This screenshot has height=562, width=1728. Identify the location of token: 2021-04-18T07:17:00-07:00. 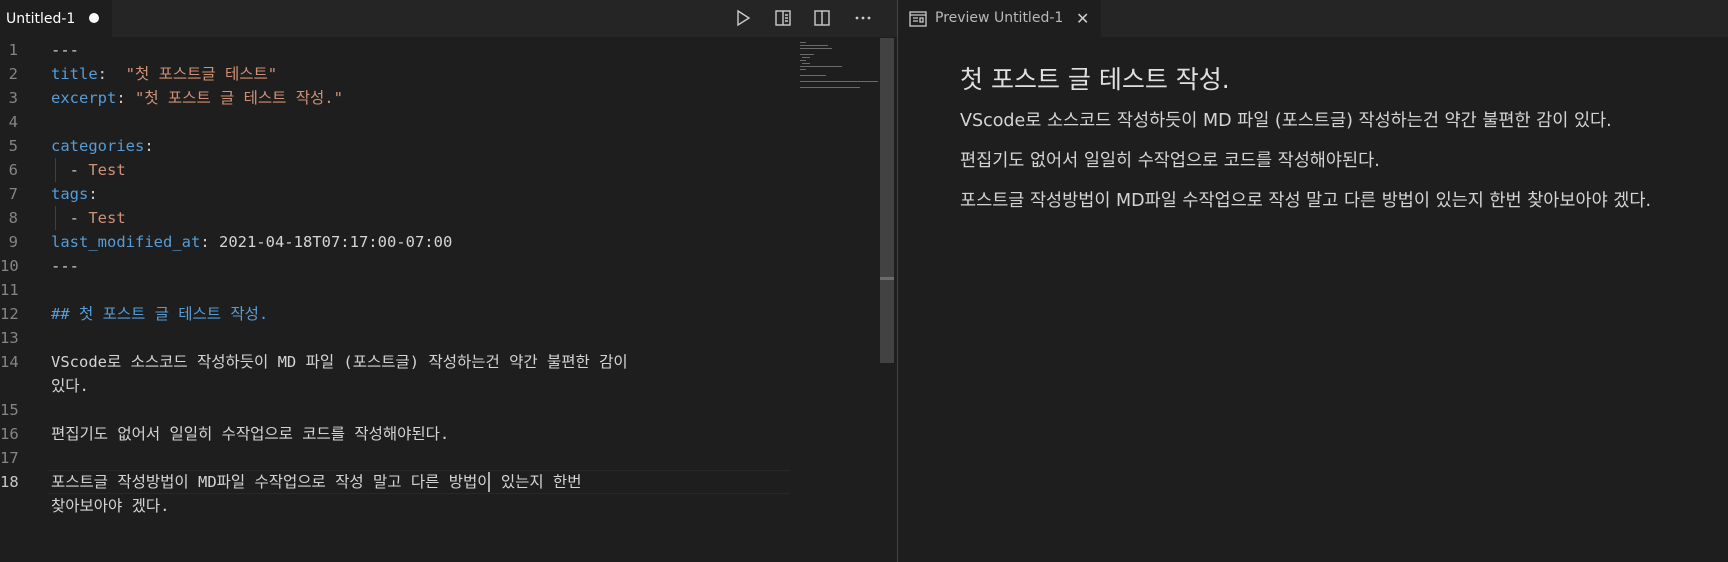
(335, 242).